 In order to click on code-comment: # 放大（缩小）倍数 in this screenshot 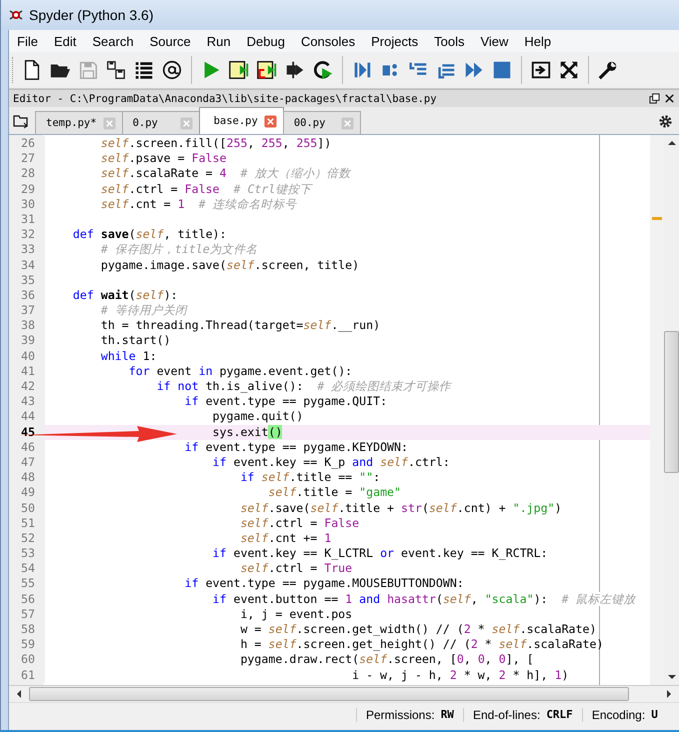, I will do `click(295, 173)`.